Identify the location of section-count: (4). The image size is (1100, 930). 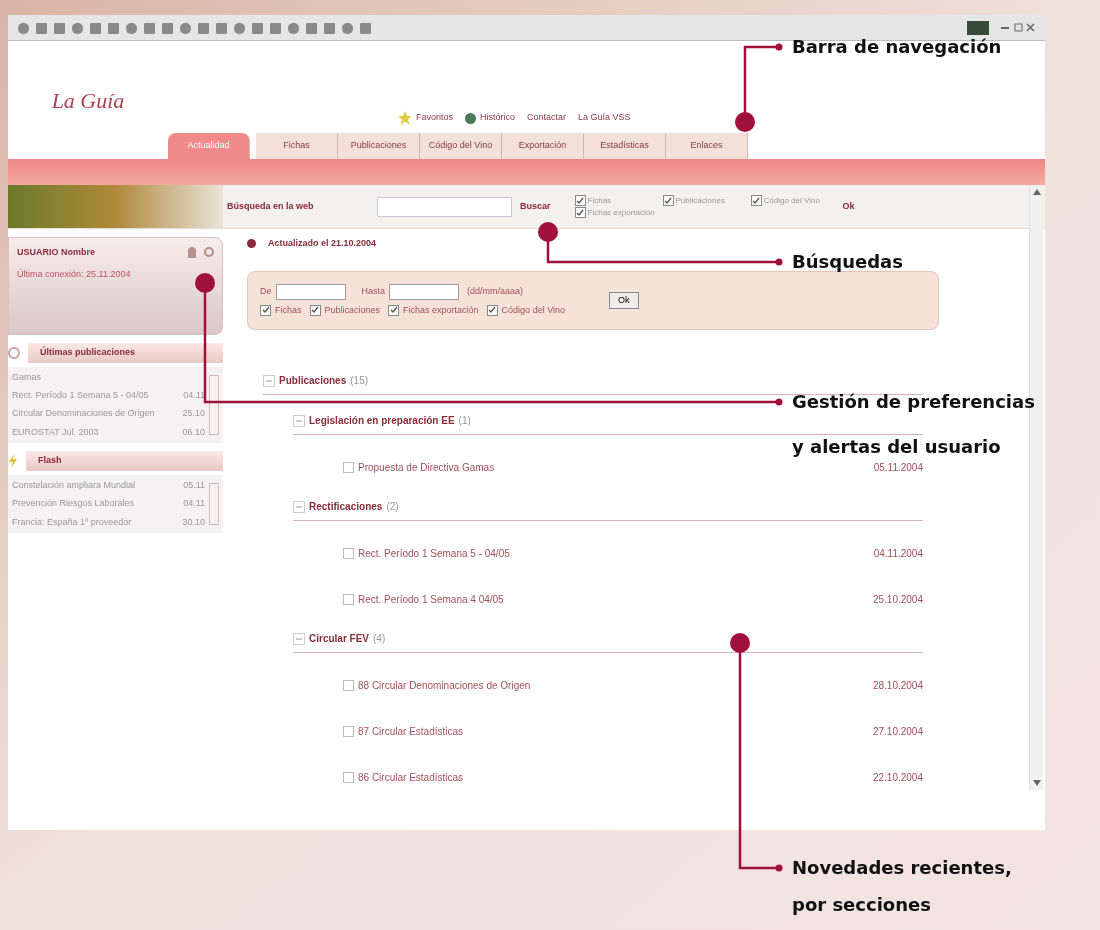
(379, 639).